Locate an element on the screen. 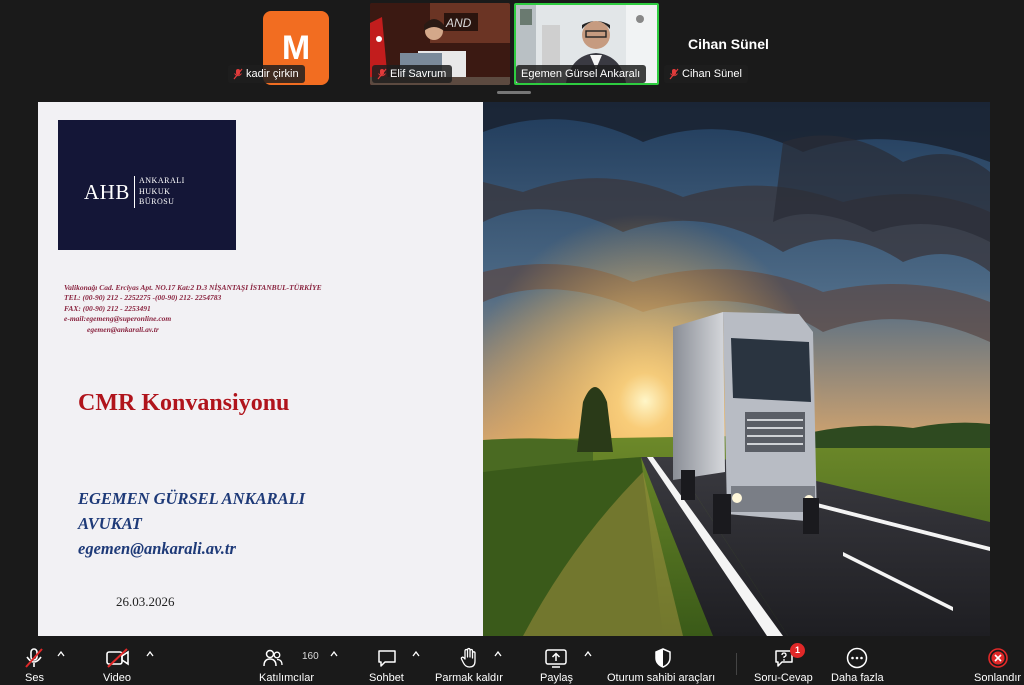 The width and height of the screenshot is (1024, 685). more-button: Daha fazla is located at coordinates (857, 661).